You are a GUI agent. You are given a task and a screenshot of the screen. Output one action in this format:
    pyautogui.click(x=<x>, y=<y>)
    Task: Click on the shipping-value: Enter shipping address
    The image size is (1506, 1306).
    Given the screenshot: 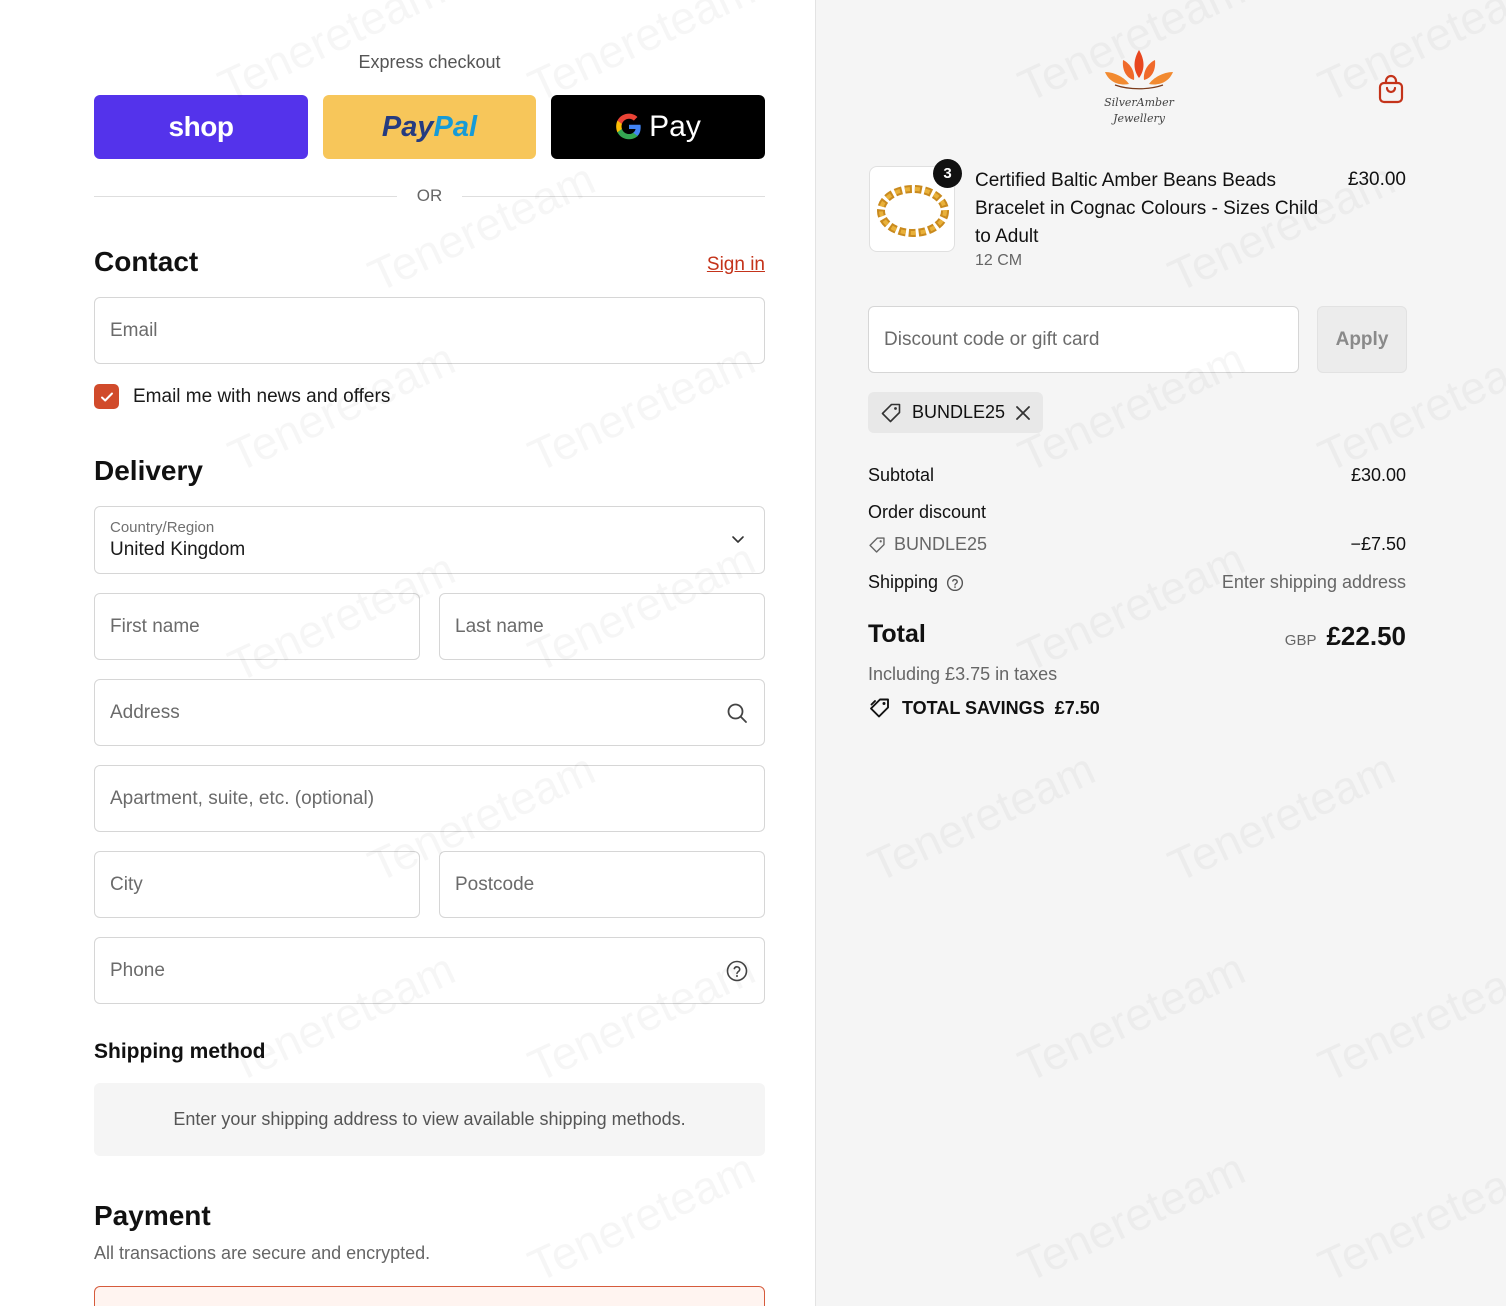 What is the action you would take?
    pyautogui.click(x=1313, y=582)
    